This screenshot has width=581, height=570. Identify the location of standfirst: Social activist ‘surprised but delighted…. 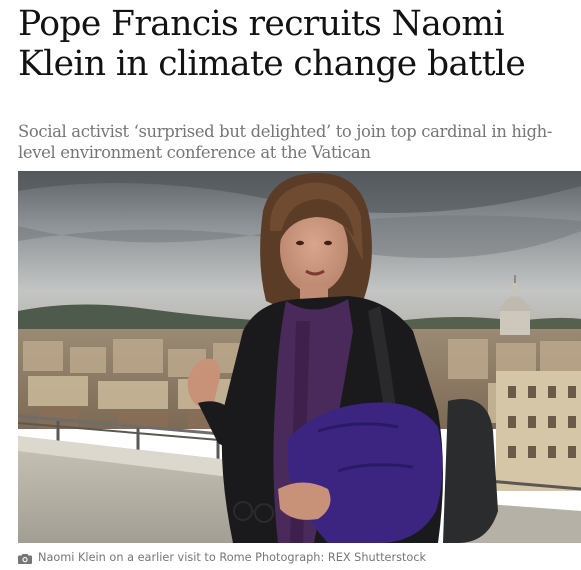
(285, 142).